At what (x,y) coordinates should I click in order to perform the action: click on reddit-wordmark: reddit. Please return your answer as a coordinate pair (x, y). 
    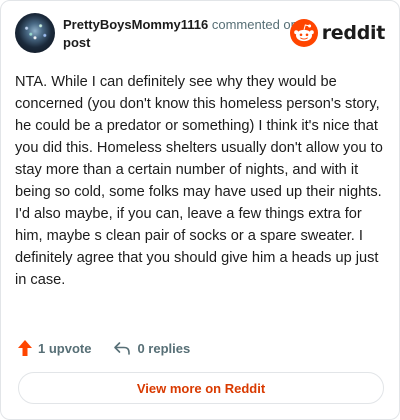
    Looking at the image, I should click on (353, 33).